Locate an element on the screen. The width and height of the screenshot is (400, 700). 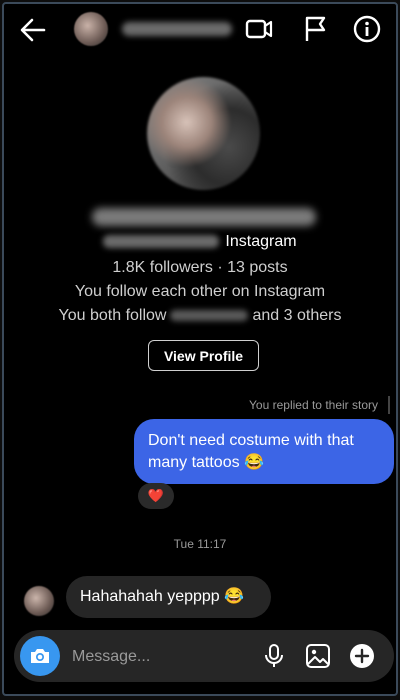
heart-reaction: ❤️ is located at coordinates (156, 496).